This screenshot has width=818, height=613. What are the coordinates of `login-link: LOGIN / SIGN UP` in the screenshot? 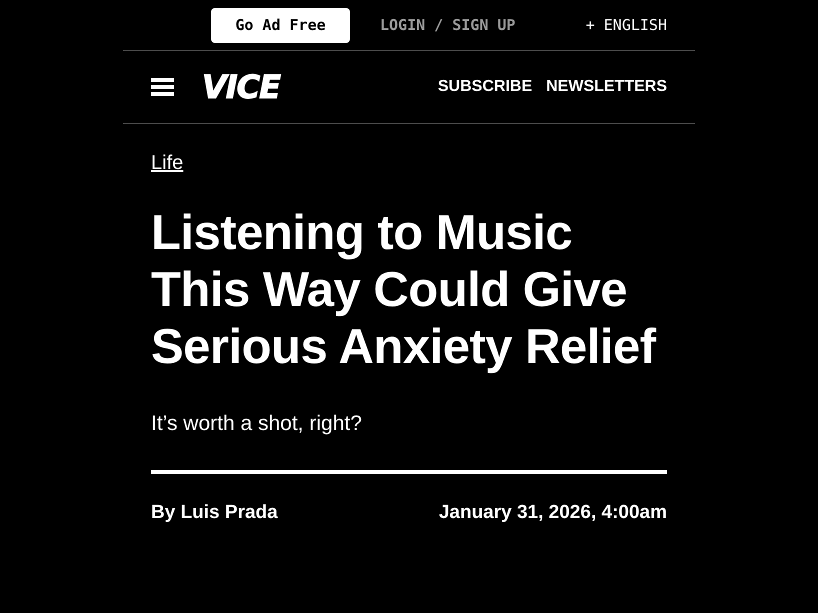 It's located at (448, 25).